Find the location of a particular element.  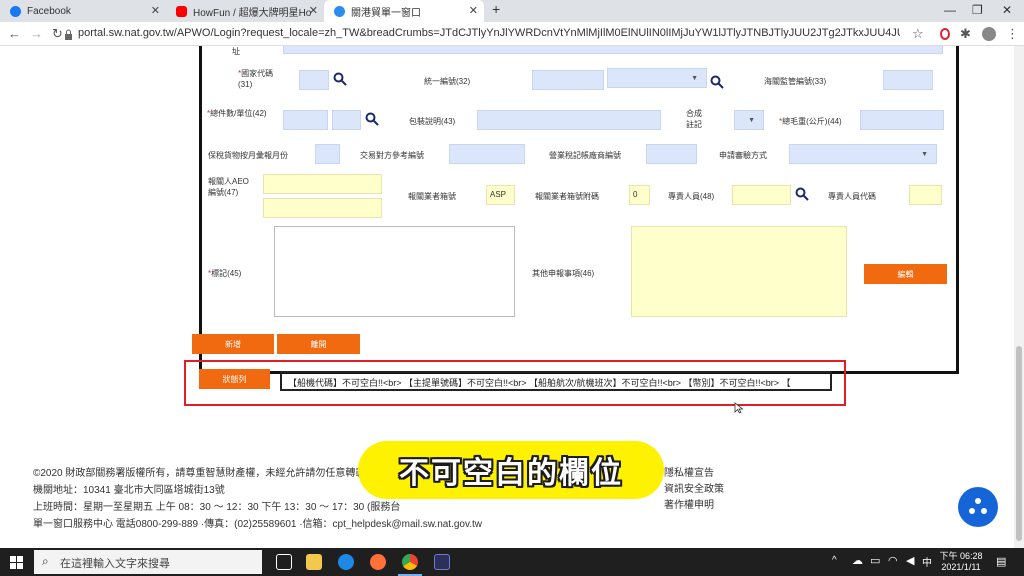

aeo-label: 報關人AEO編號(47) is located at coordinates (228, 187).